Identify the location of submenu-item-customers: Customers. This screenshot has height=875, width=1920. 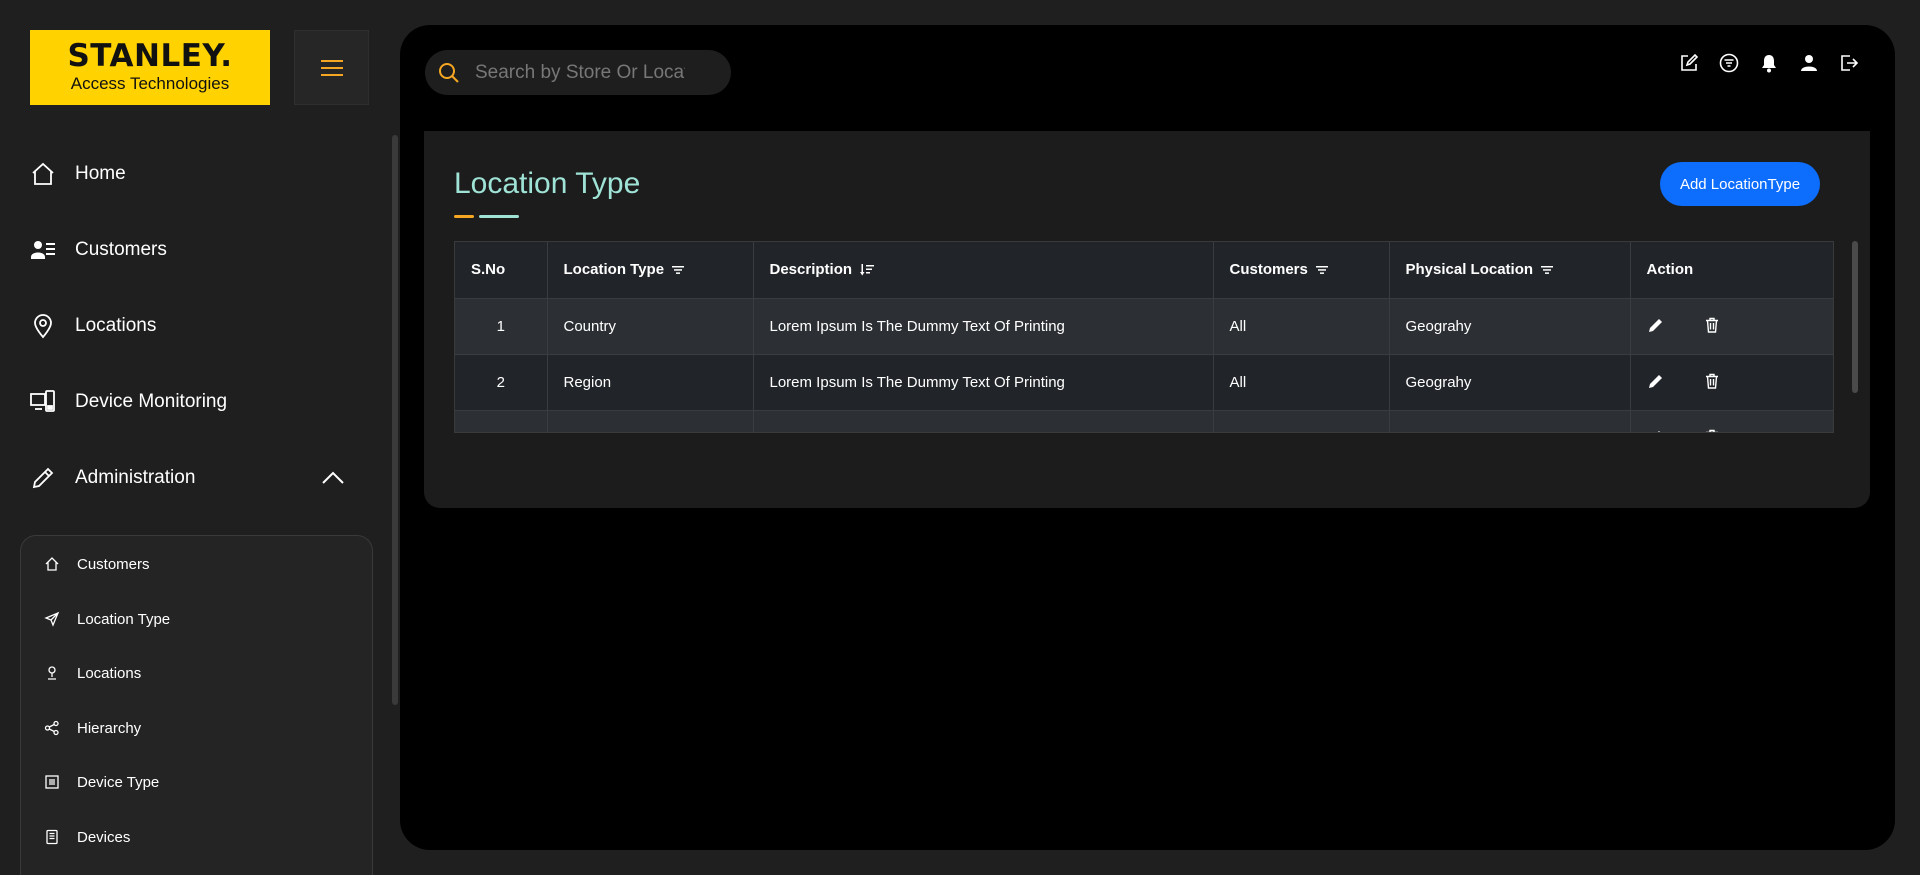
(96, 564).